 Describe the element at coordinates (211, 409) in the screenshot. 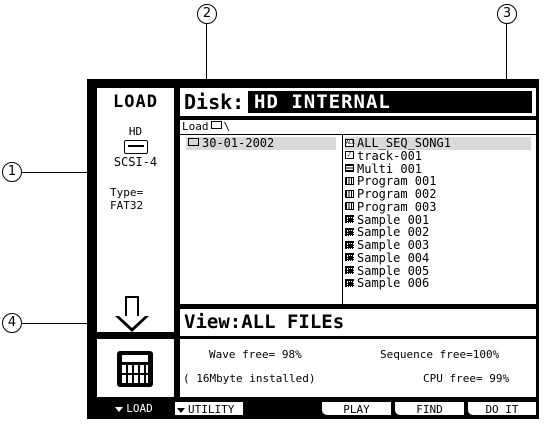

I see `tab-utility-label: UTILITY` at that location.